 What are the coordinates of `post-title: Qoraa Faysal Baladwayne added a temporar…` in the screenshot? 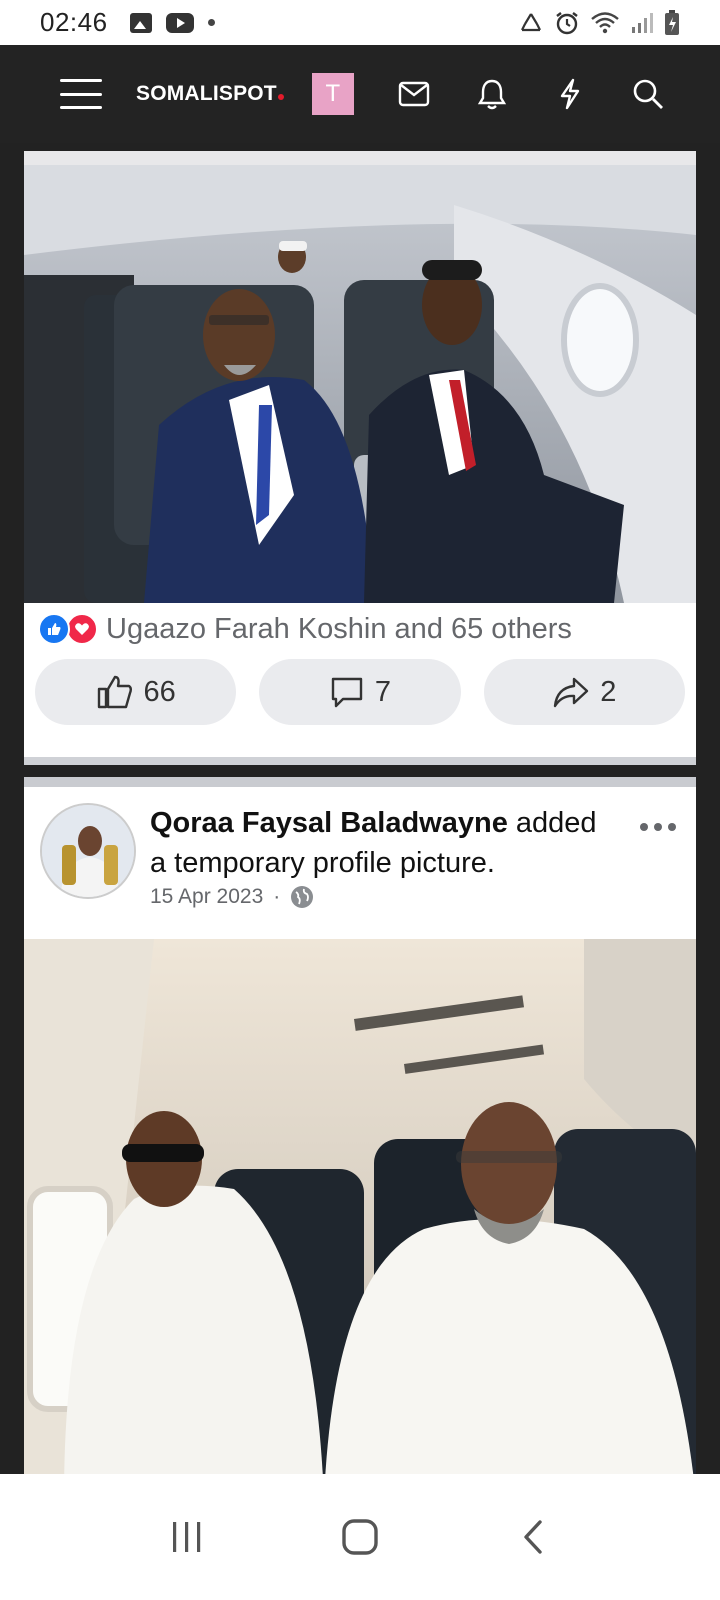 It's located at (385, 843).